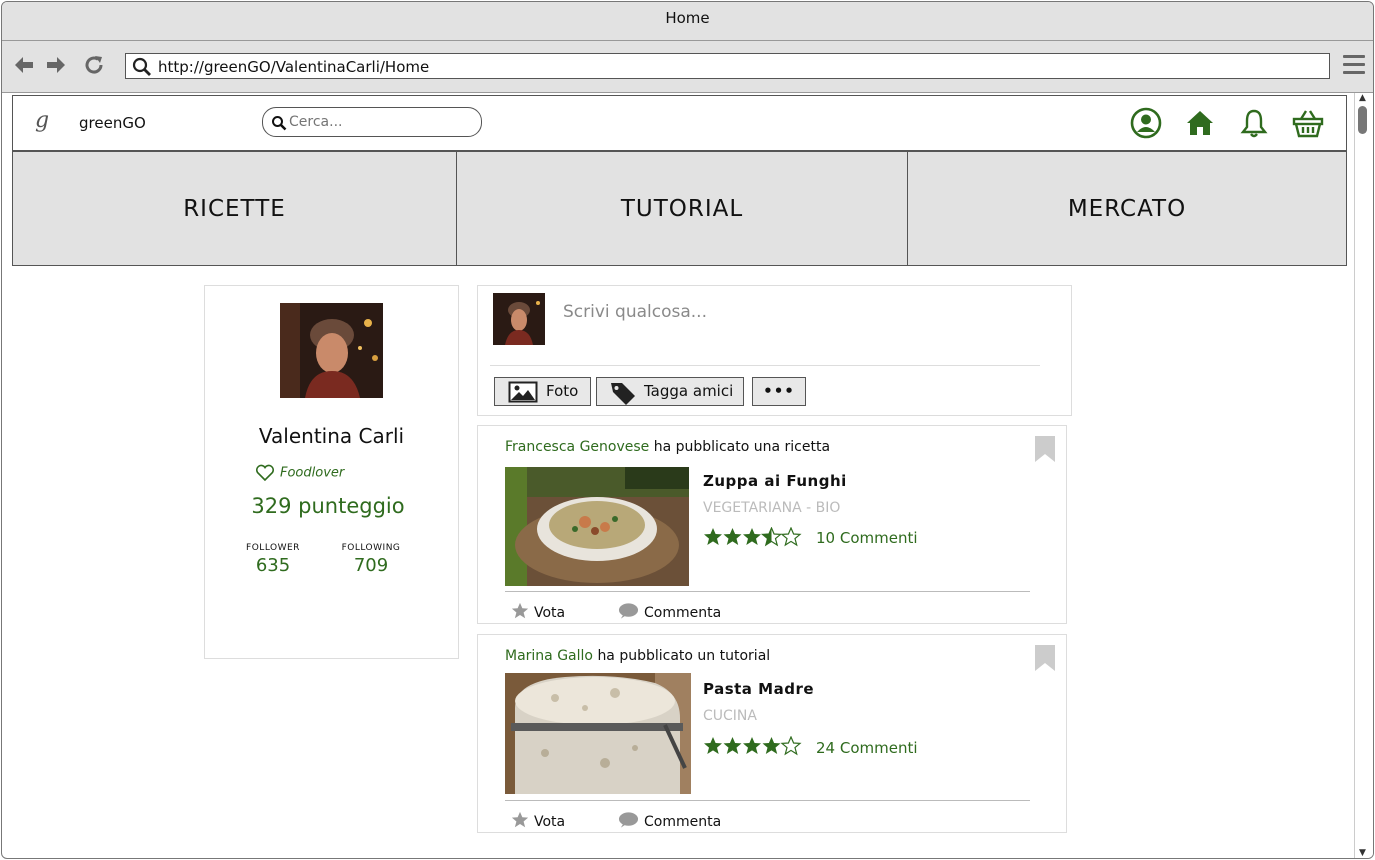  Describe the element at coordinates (273, 565) in the screenshot. I see `follower-count: 635` at that location.